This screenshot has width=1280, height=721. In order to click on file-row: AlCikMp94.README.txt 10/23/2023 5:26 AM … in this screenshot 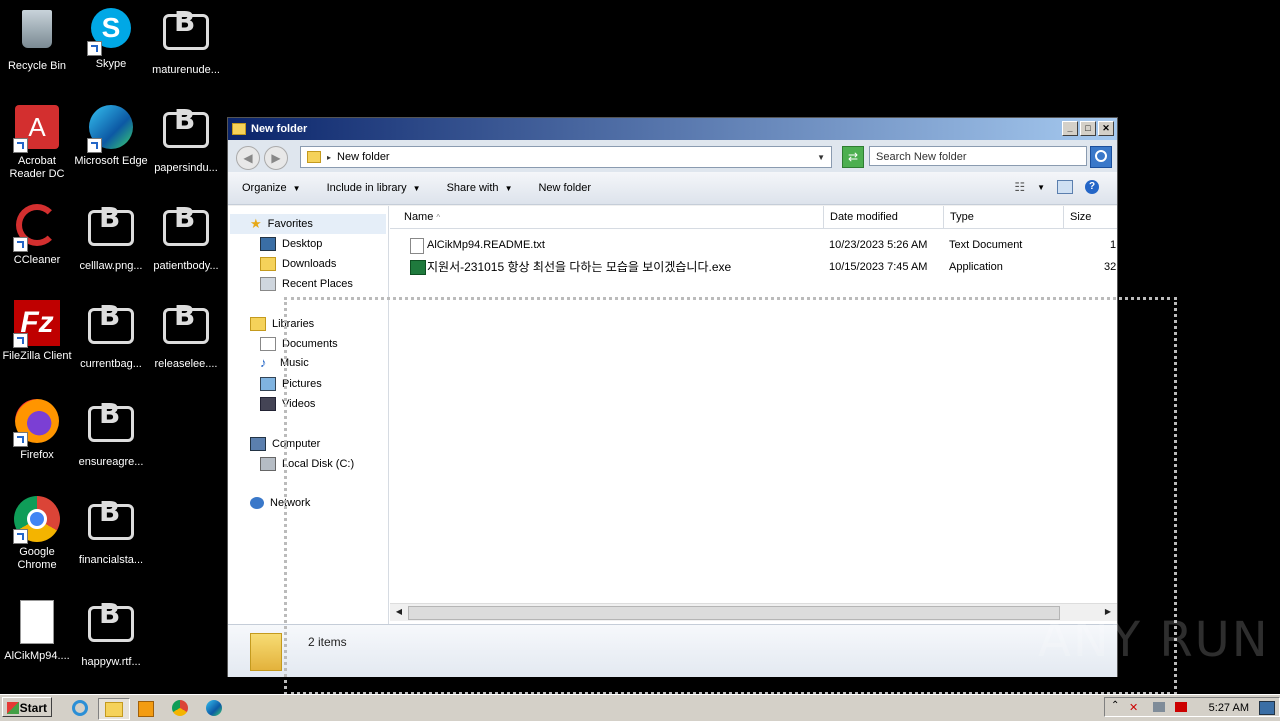, I will do `click(753, 245)`.